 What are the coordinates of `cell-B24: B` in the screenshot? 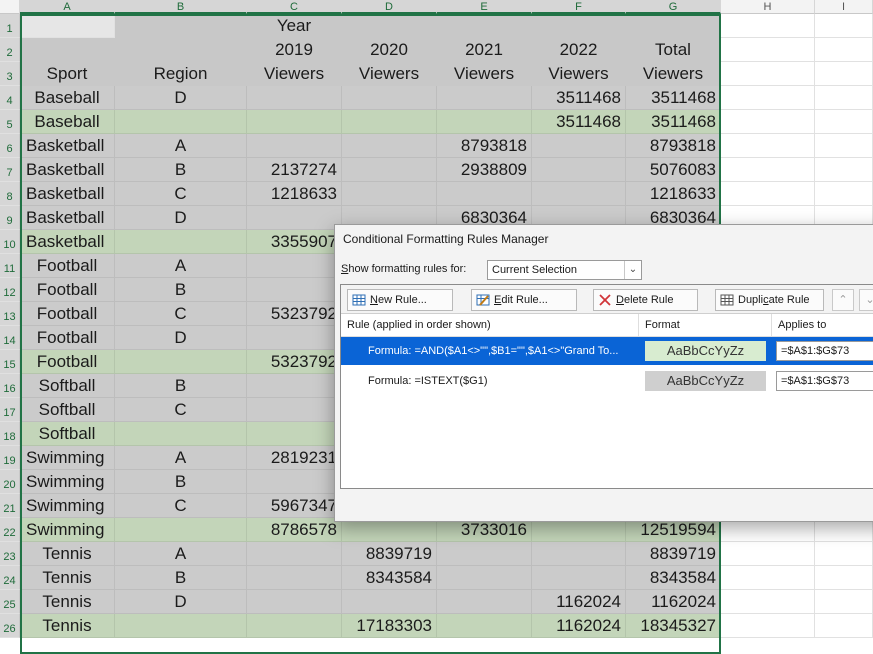 It's located at (181, 578).